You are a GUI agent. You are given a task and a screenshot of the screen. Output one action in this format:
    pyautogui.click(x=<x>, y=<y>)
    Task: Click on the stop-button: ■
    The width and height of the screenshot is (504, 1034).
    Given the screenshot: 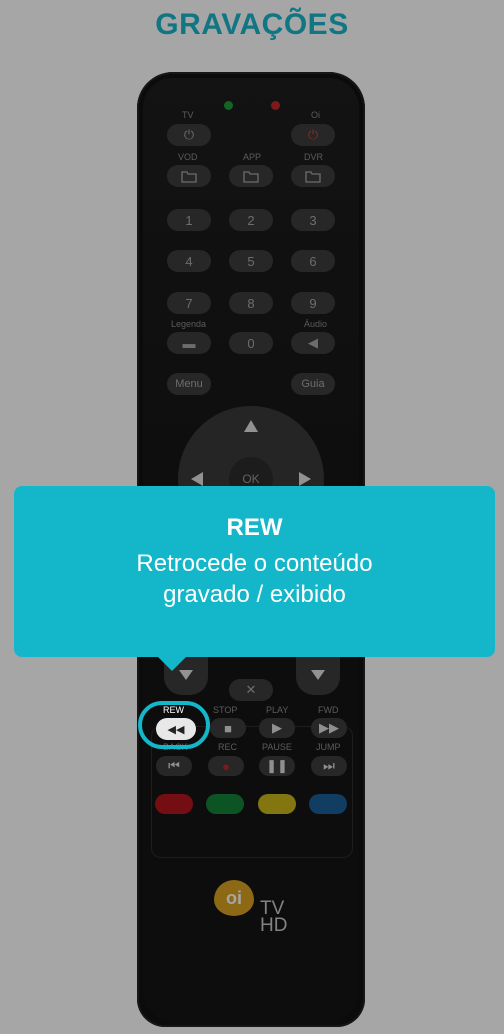 What is the action you would take?
    pyautogui.click(x=228, y=728)
    